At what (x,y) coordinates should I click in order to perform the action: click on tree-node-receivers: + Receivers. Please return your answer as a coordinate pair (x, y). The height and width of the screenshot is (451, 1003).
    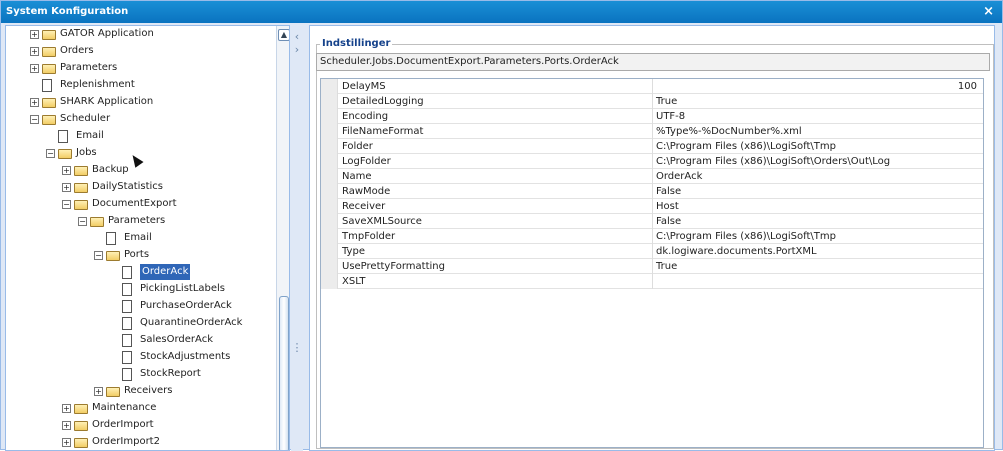
    Looking at the image, I should click on (139, 391).